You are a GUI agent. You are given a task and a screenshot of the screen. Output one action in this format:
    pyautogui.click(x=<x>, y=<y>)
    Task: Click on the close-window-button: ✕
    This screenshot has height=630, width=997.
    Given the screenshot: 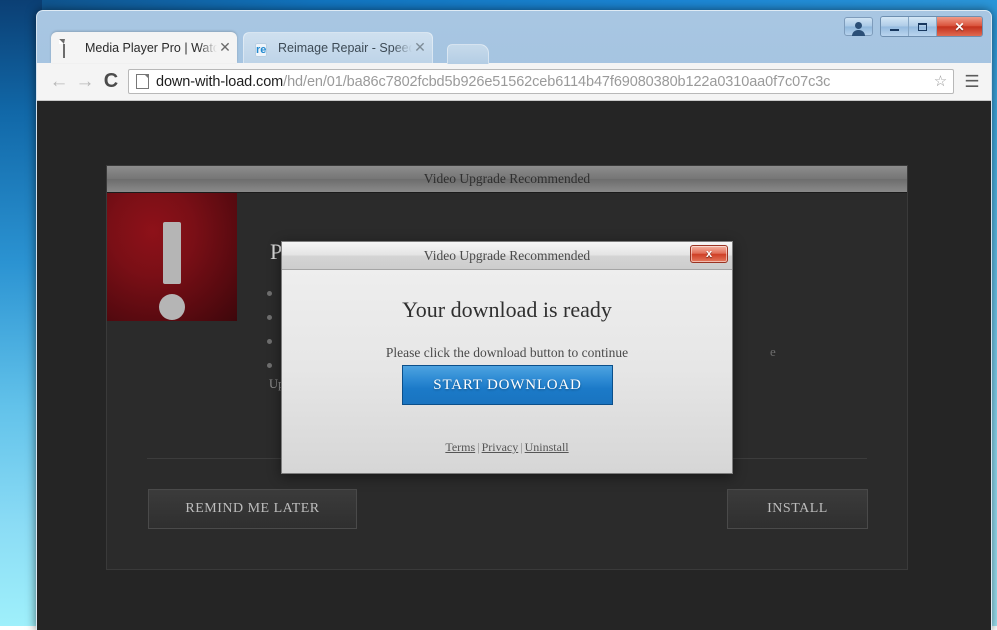 What is the action you would take?
    pyautogui.click(x=959, y=26)
    